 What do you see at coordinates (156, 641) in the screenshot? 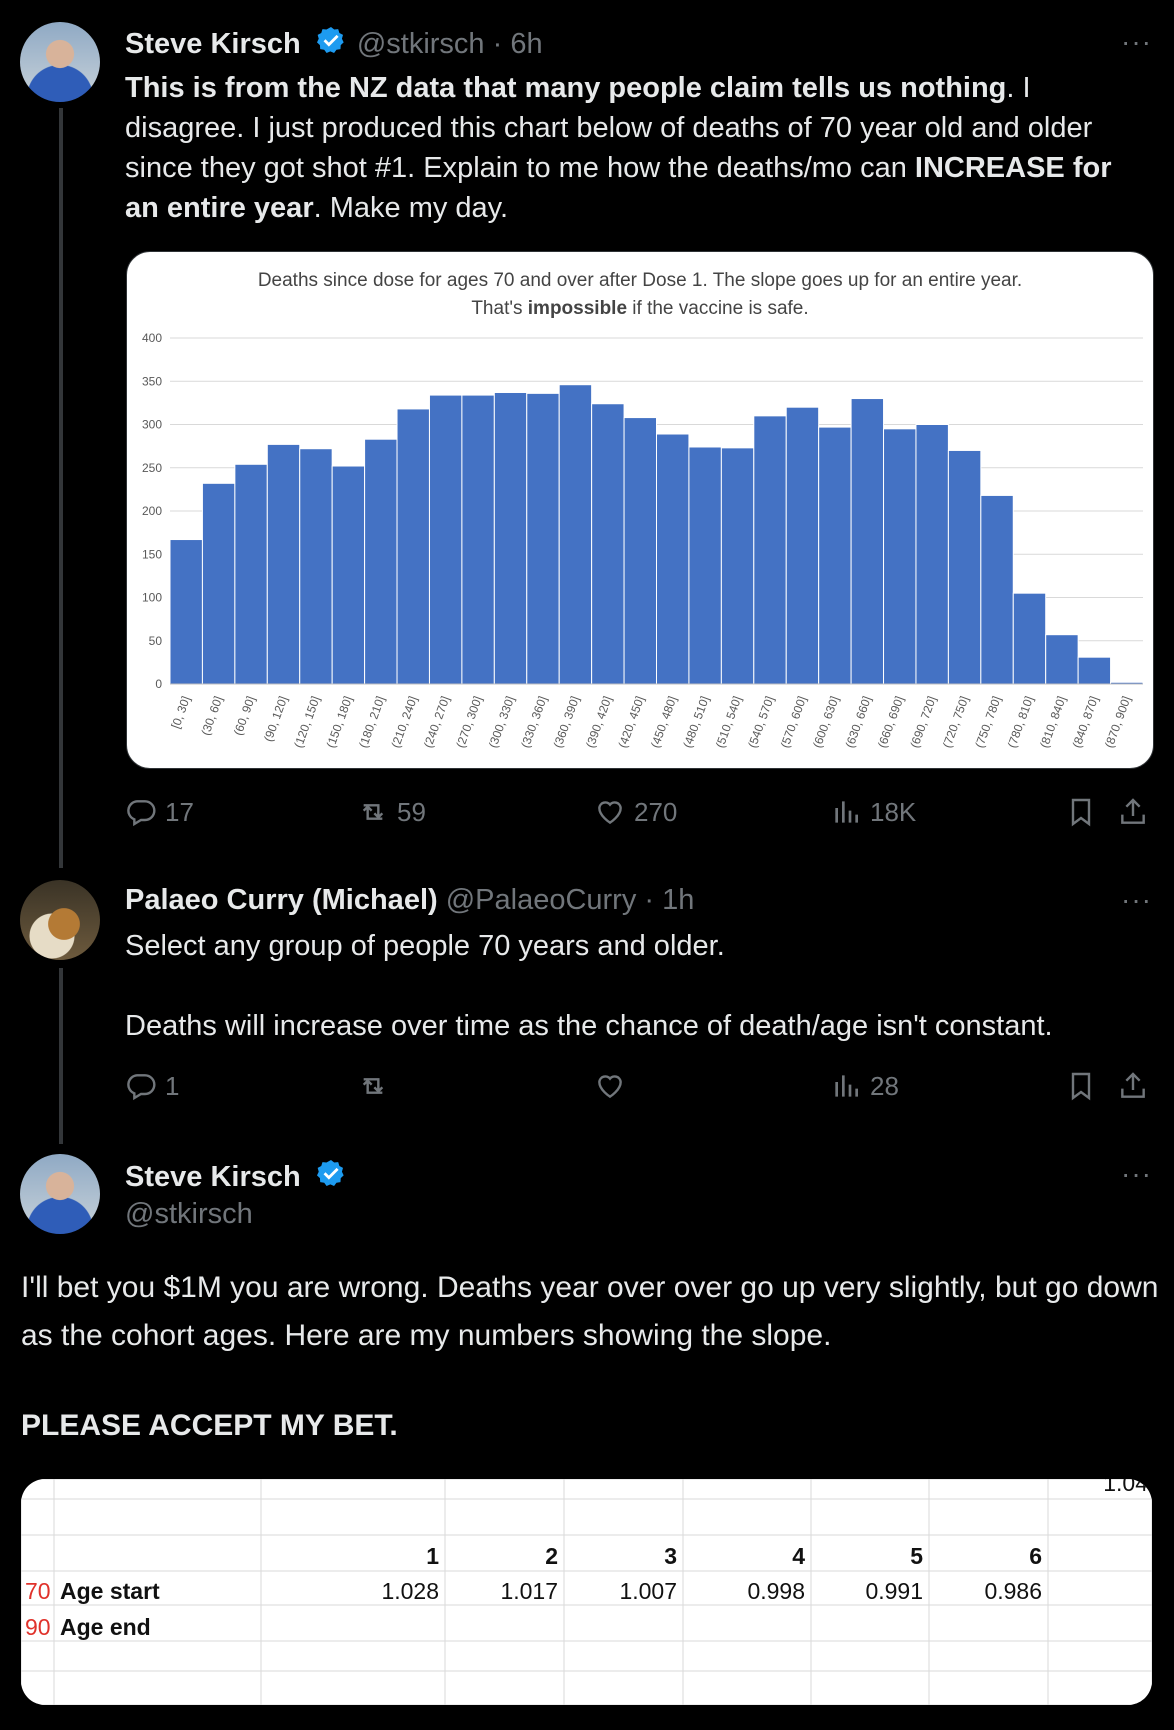
I see `y-tick-label: 50` at bounding box center [156, 641].